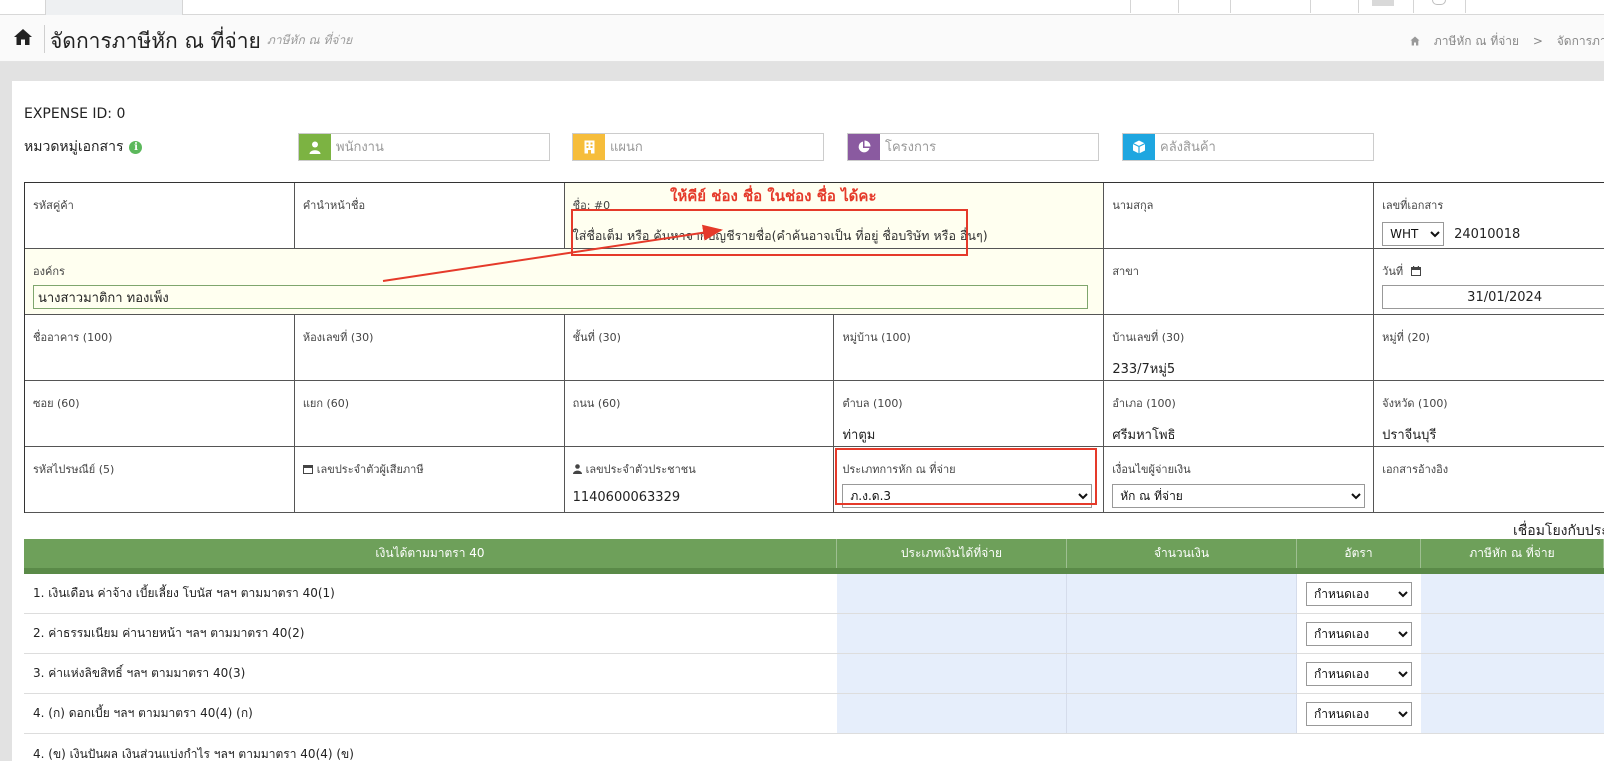 The width and height of the screenshot is (1604, 761). Describe the element at coordinates (160, 414) in the screenshot. I see `soi-cell: ซอย (60)` at that location.